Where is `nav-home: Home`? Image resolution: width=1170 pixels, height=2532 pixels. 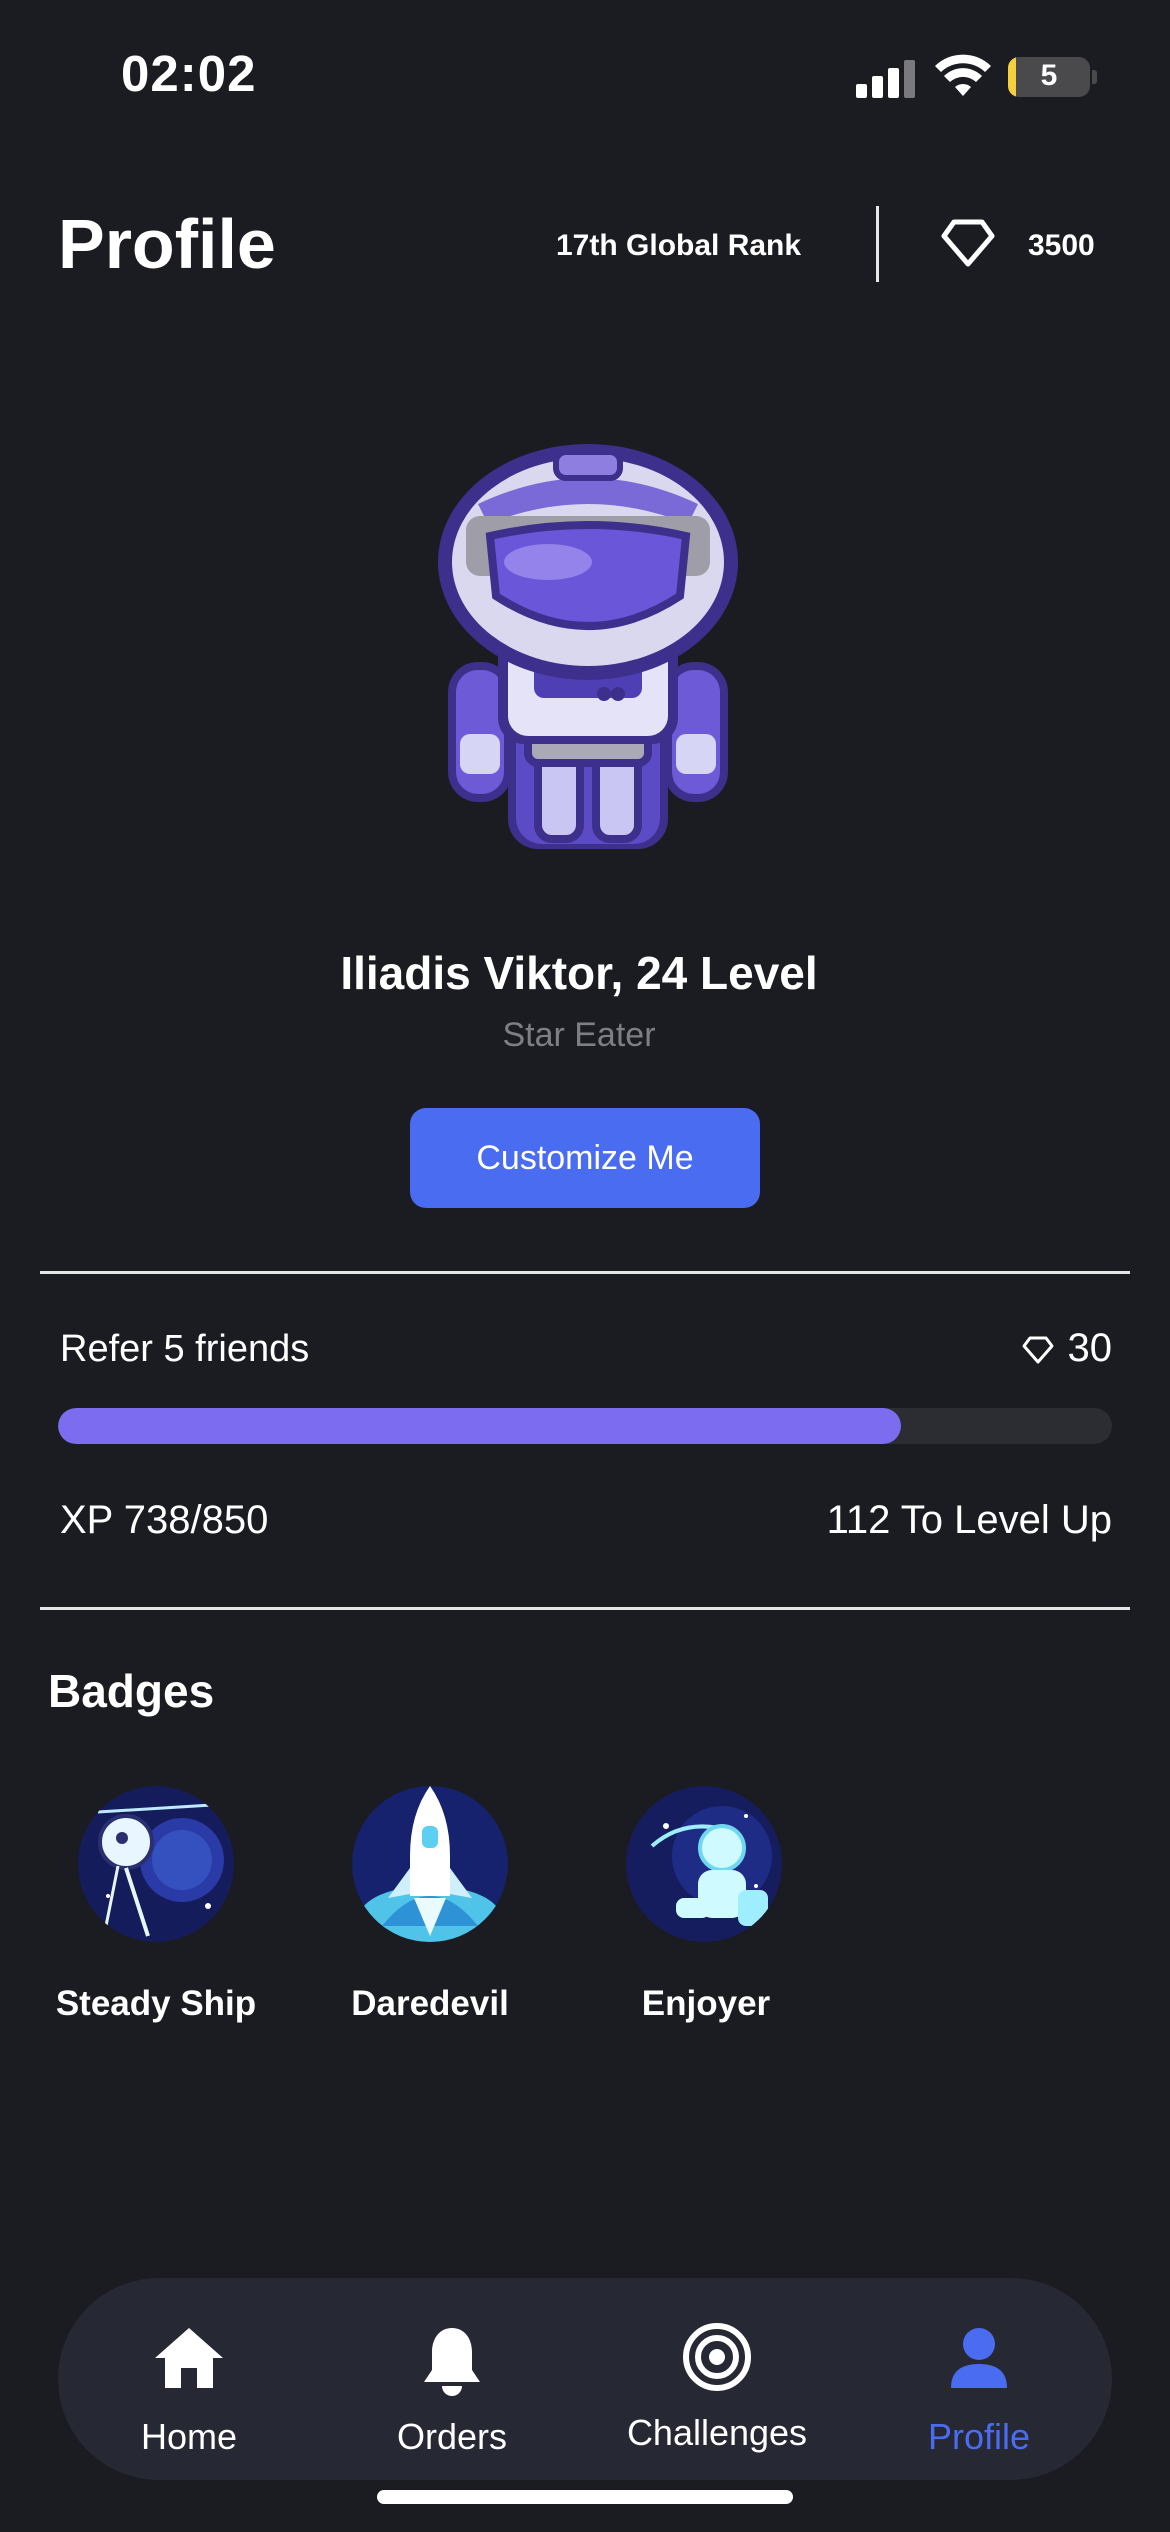 nav-home: Home is located at coordinates (189, 2379).